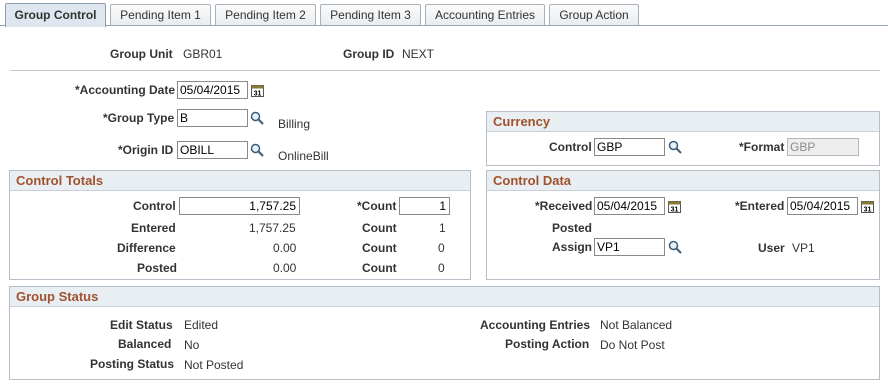  I want to click on tab-group-action: Group Action, so click(594, 15).